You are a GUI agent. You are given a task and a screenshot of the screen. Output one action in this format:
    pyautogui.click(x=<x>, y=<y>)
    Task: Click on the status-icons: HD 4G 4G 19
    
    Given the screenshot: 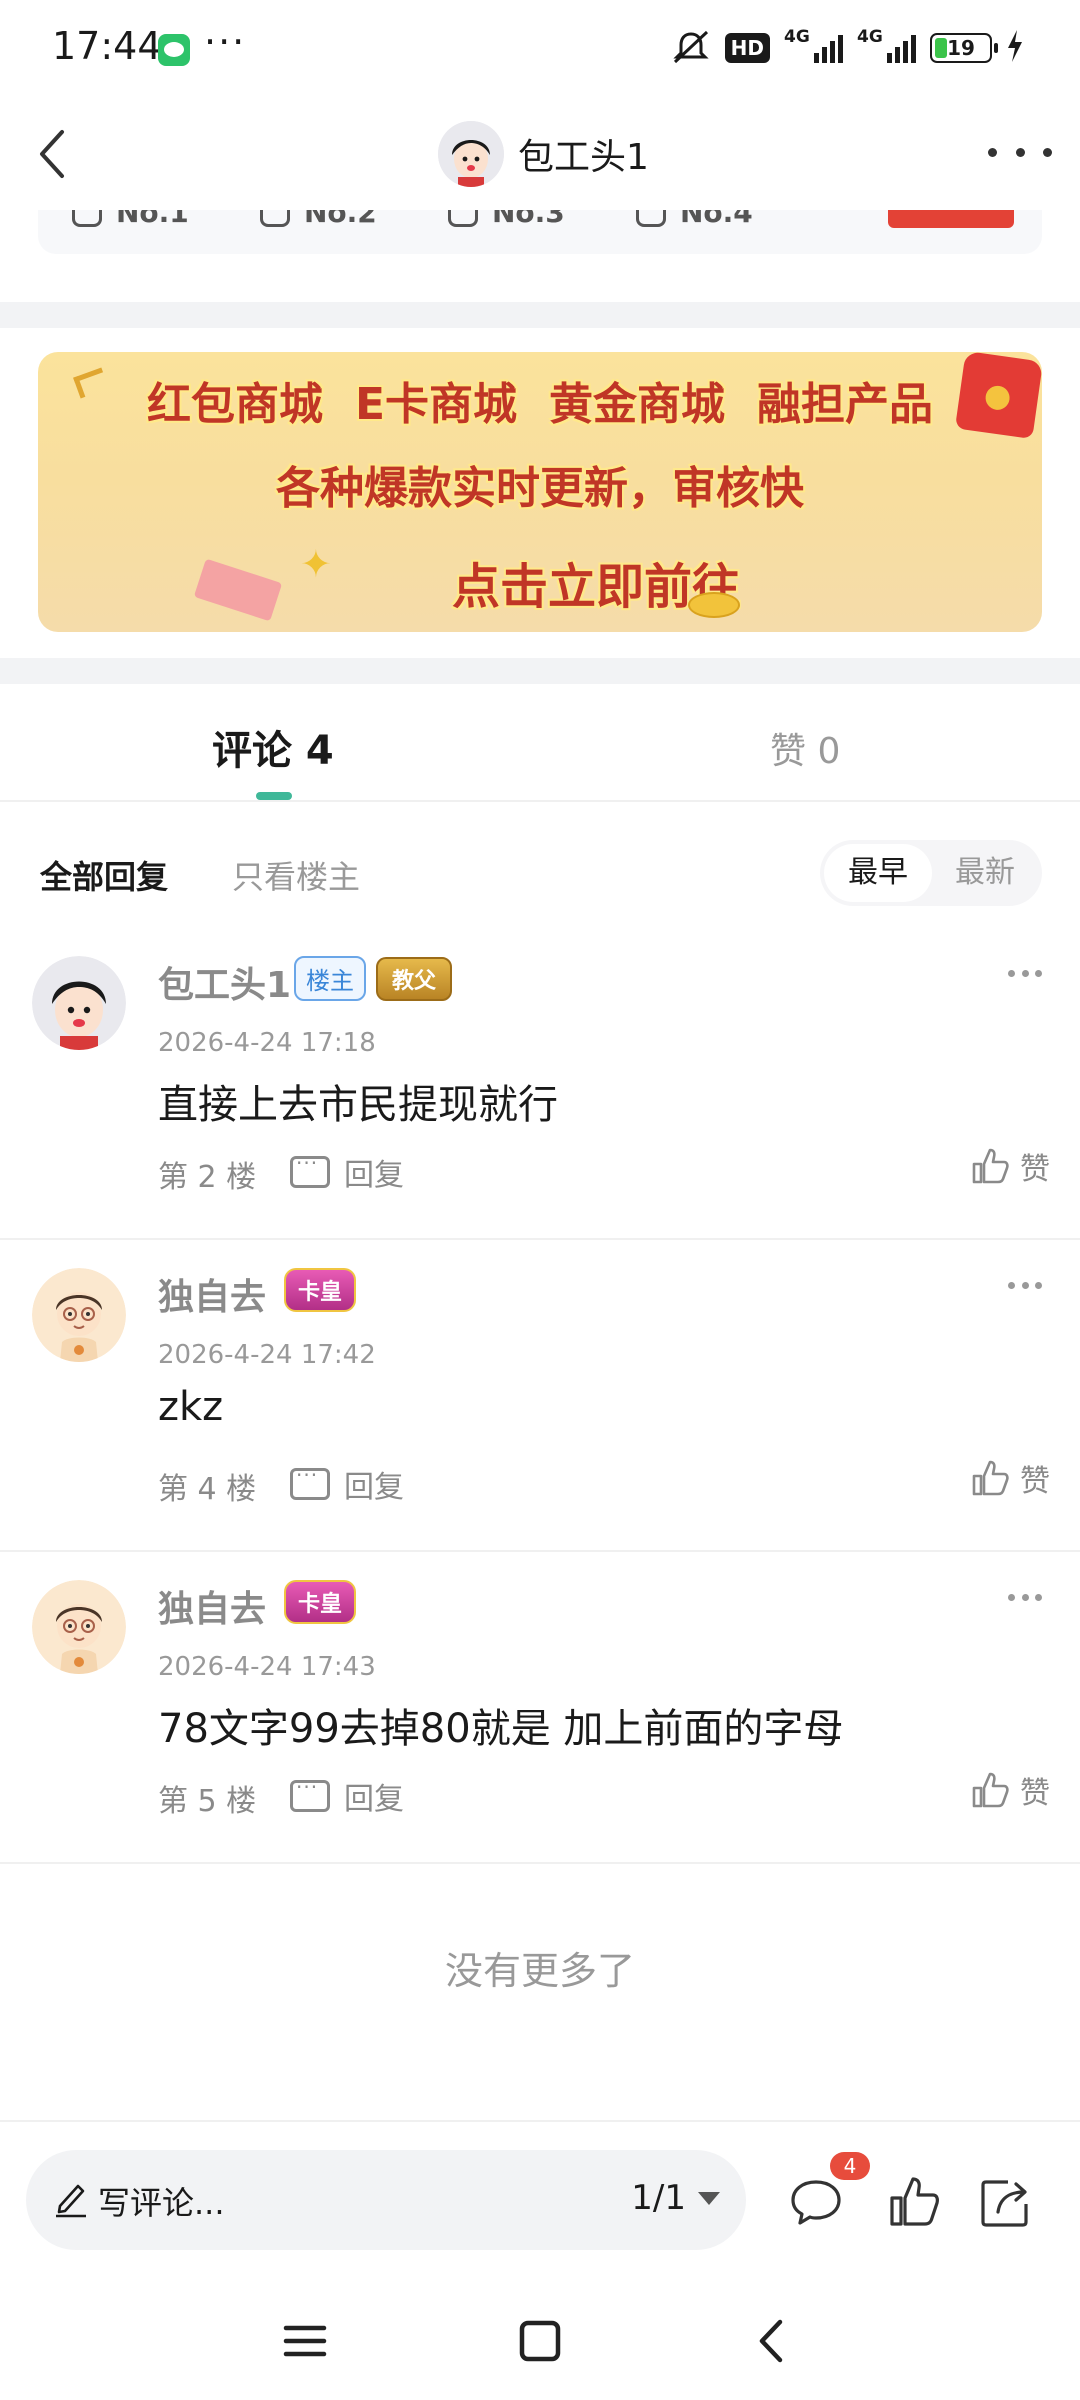 What is the action you would take?
    pyautogui.click(x=847, y=47)
    